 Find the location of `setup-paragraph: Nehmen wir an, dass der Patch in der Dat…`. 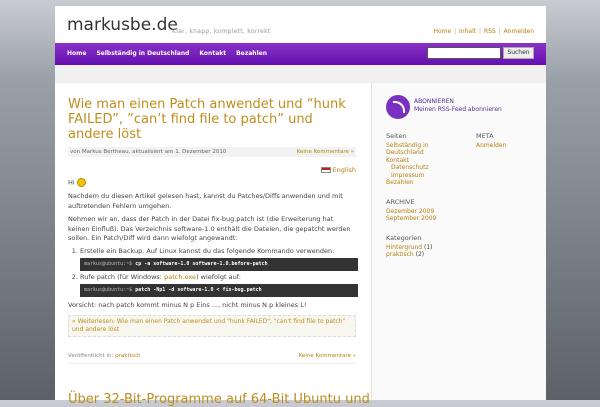

setup-paragraph: Nehmen wir an, dass der Patch in der Dat… is located at coordinates (209, 228).